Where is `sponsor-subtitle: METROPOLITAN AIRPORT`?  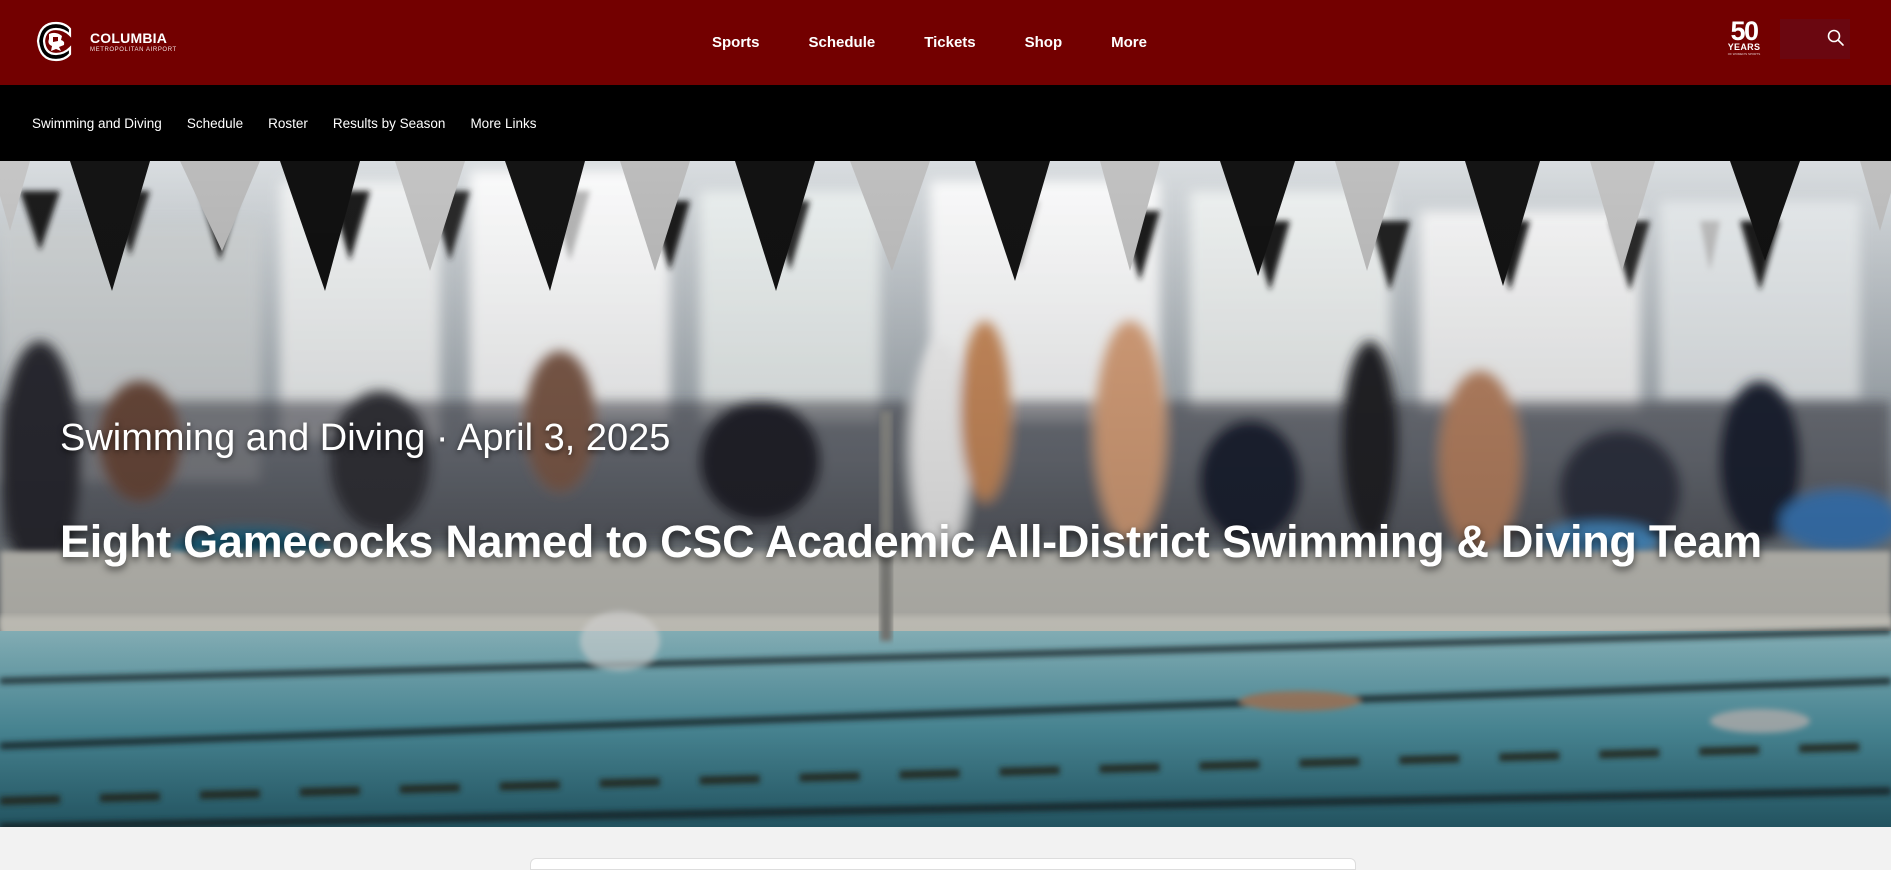
sponsor-subtitle: METROPOLITAN AIRPORT is located at coordinates (133, 49).